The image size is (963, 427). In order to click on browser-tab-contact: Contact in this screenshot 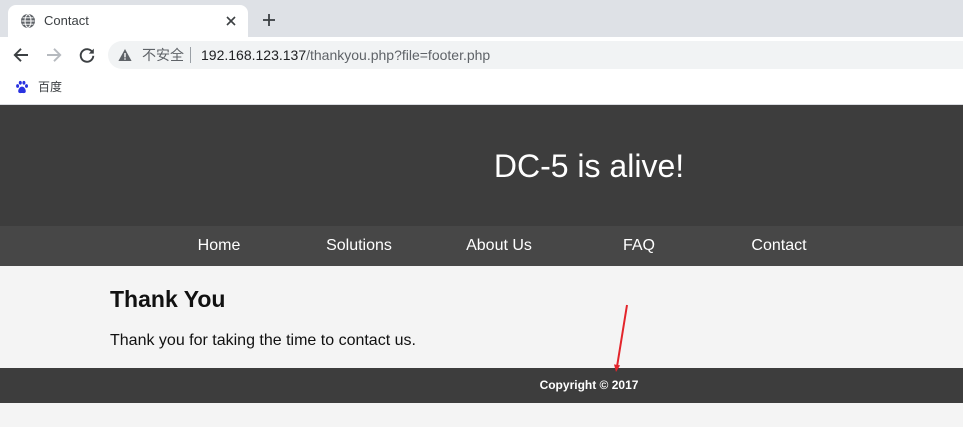, I will do `click(128, 21)`.